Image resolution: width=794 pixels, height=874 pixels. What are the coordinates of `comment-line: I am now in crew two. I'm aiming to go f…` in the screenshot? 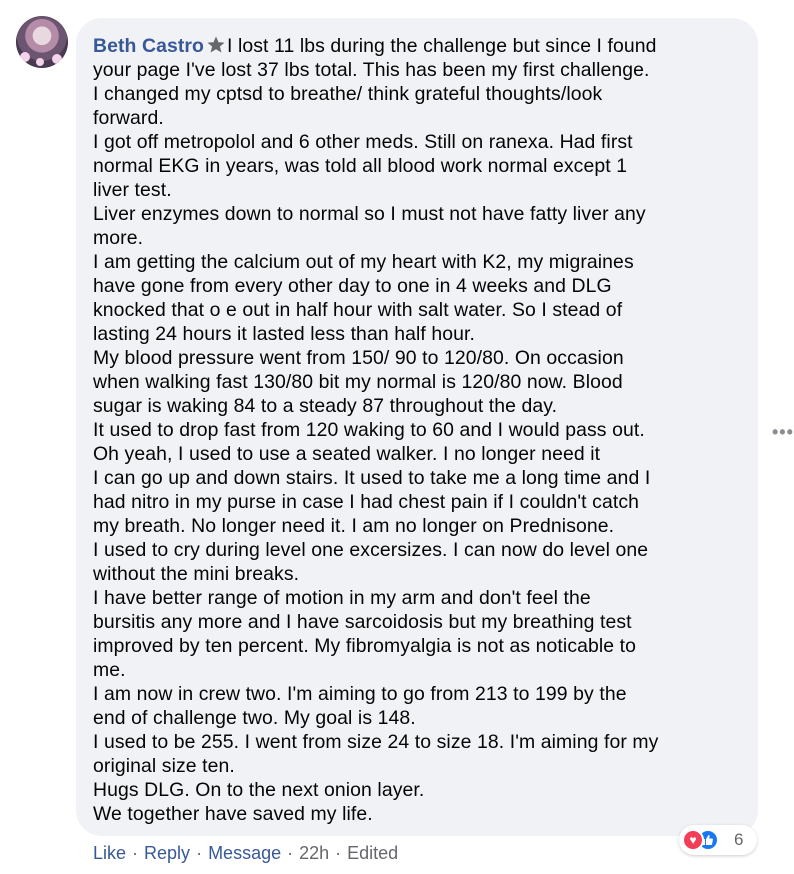 It's located at (360, 694).